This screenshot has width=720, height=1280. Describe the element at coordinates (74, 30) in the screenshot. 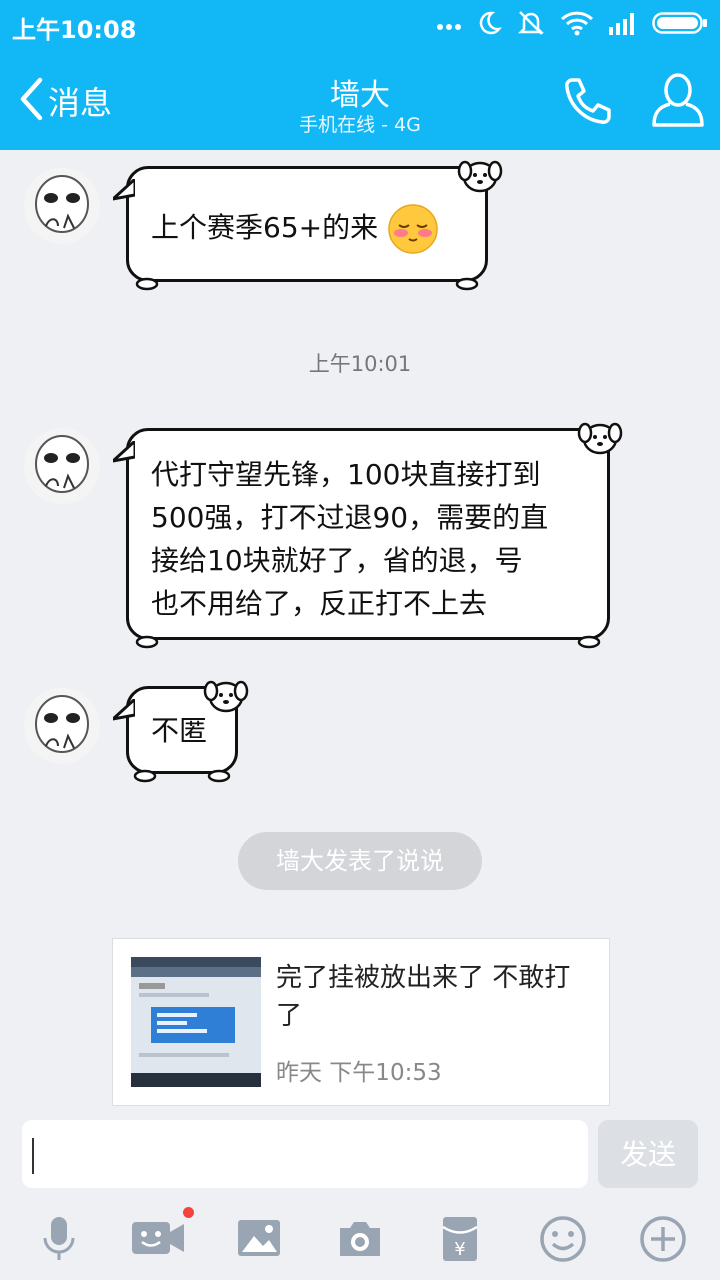

I see `status-time: 上午10:08` at that location.